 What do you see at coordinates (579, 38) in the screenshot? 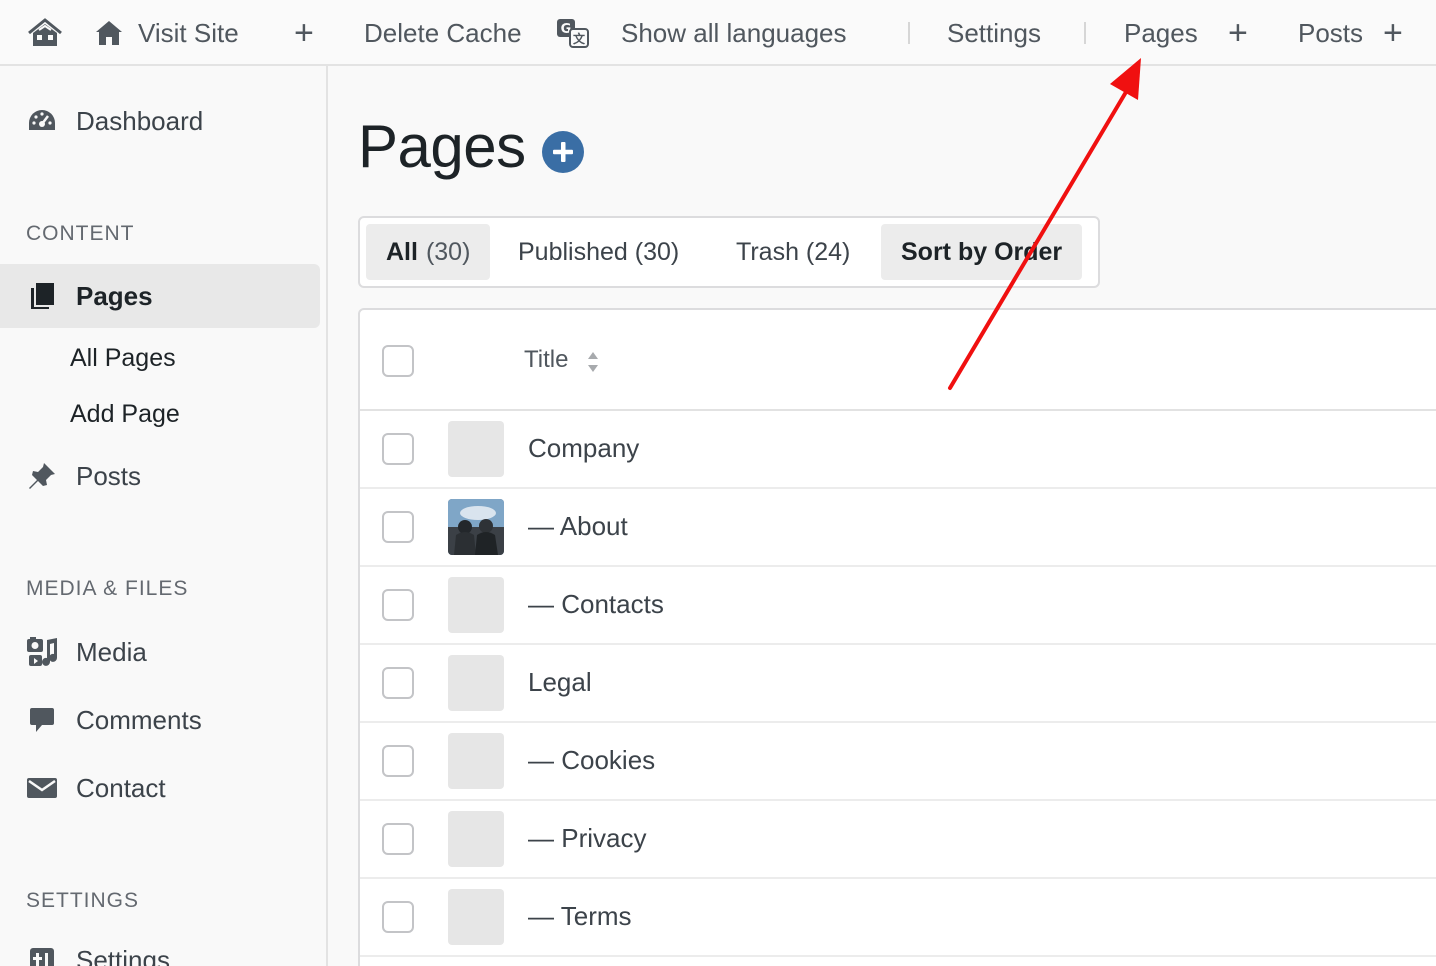
I see `svg-text: 文` at bounding box center [579, 38].